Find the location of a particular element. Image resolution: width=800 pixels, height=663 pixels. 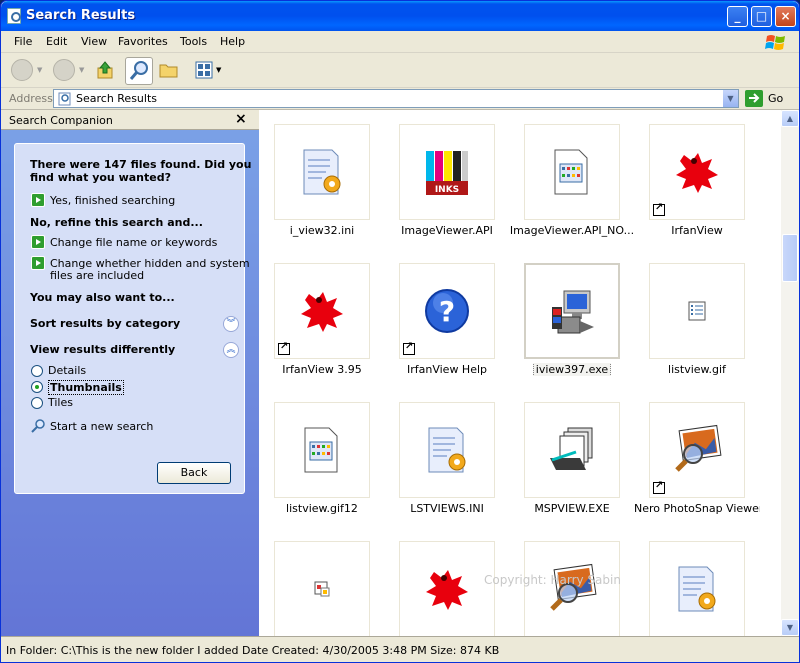

go-arrow-icon is located at coordinates (754, 98).